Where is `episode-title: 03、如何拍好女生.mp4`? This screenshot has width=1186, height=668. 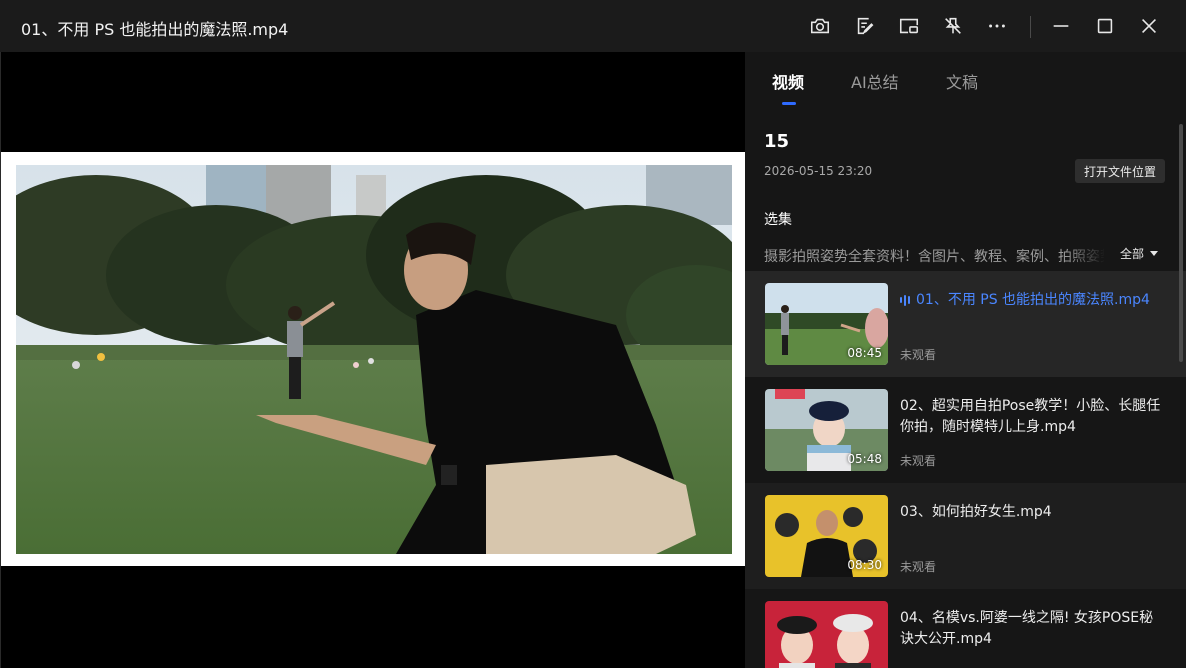
episode-title: 03、如何拍好女生.mp4 is located at coordinates (976, 512).